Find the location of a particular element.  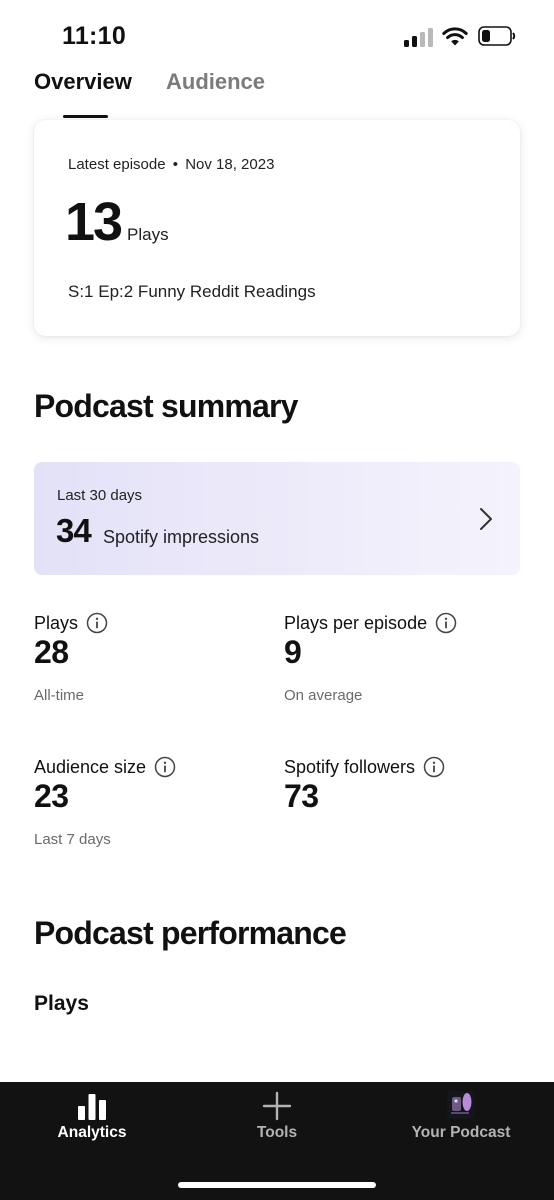

tab-audience: Audience is located at coordinates (215, 82).